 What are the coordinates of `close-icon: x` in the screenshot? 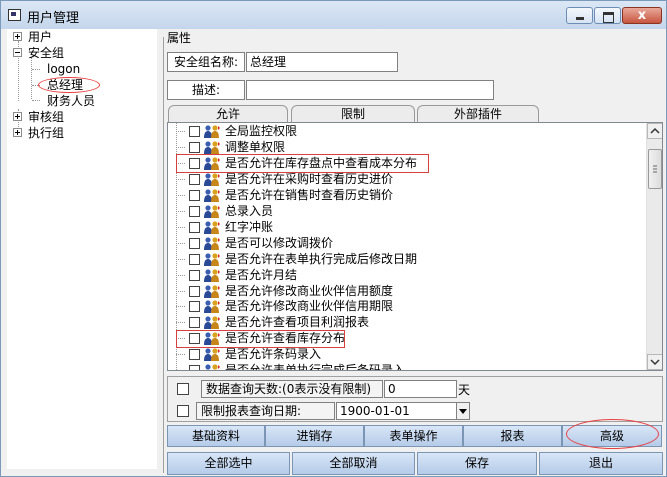 It's located at (642, 15).